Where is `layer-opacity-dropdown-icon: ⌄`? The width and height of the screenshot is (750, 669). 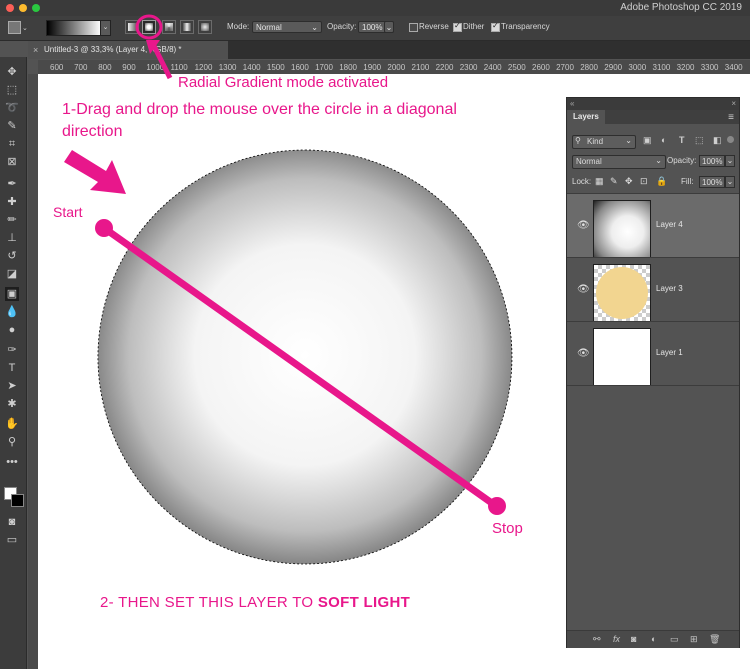 layer-opacity-dropdown-icon: ⌄ is located at coordinates (730, 161).